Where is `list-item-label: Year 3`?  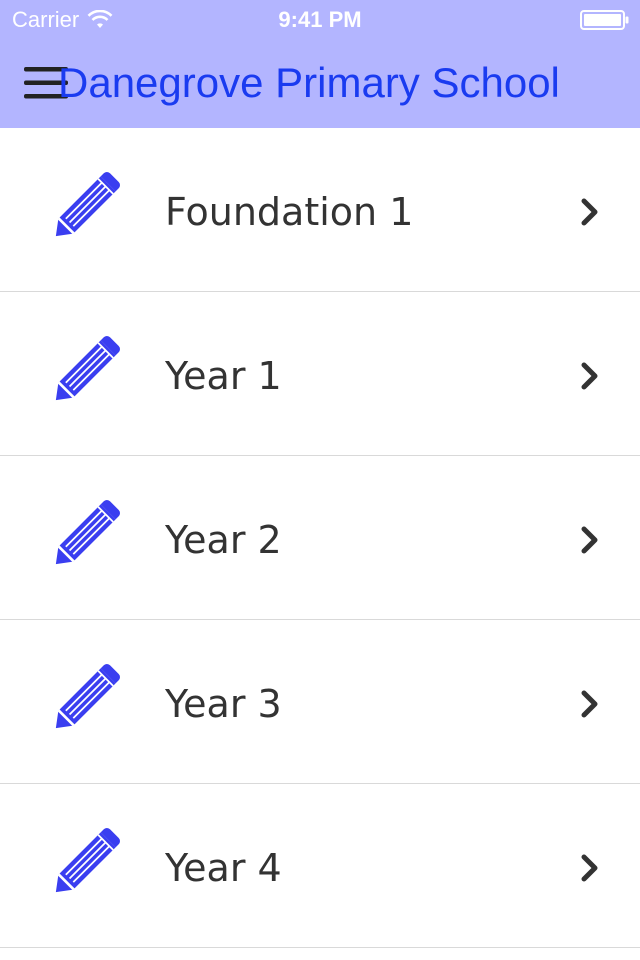 list-item-label: Year 3 is located at coordinates (223, 704).